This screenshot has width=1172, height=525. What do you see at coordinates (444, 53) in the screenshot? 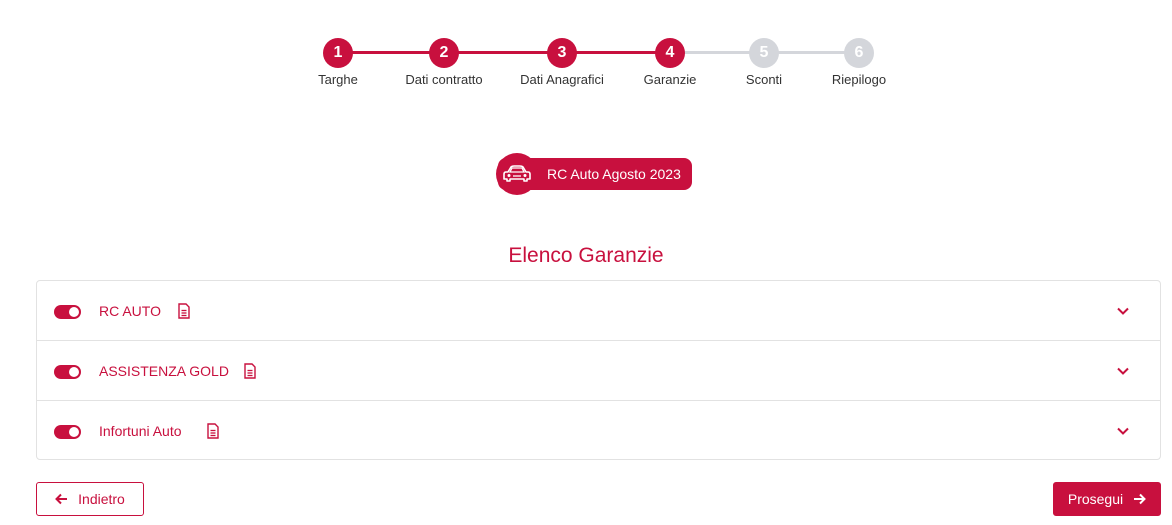
I see `step-number: 2` at bounding box center [444, 53].